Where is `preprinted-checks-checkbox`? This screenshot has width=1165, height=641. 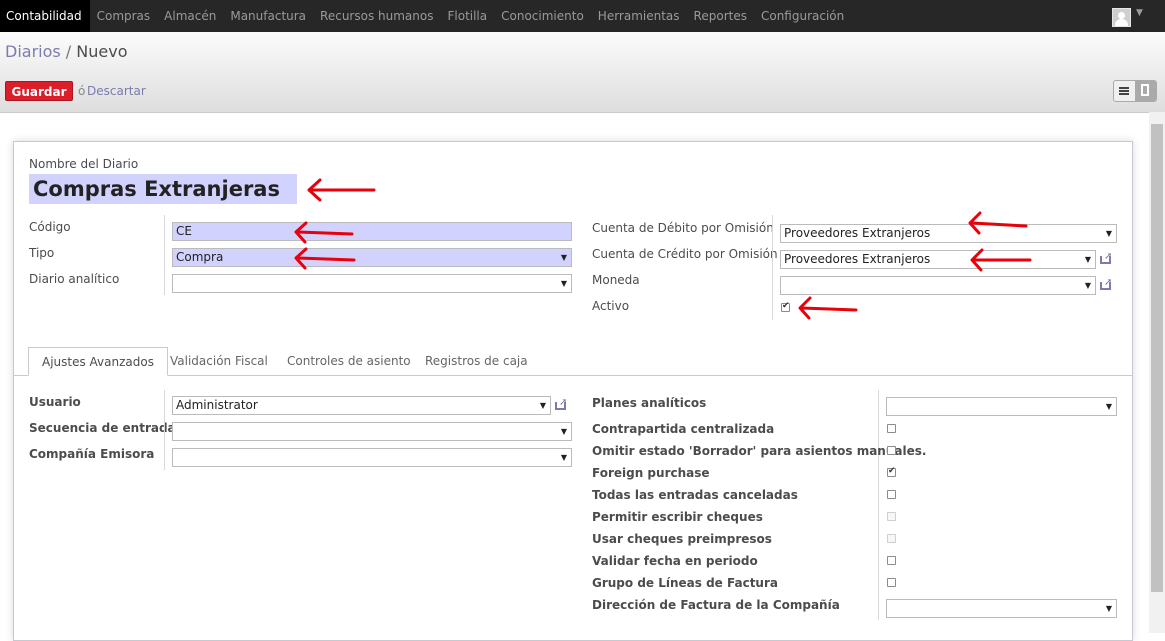 preprinted-checks-checkbox is located at coordinates (891, 538).